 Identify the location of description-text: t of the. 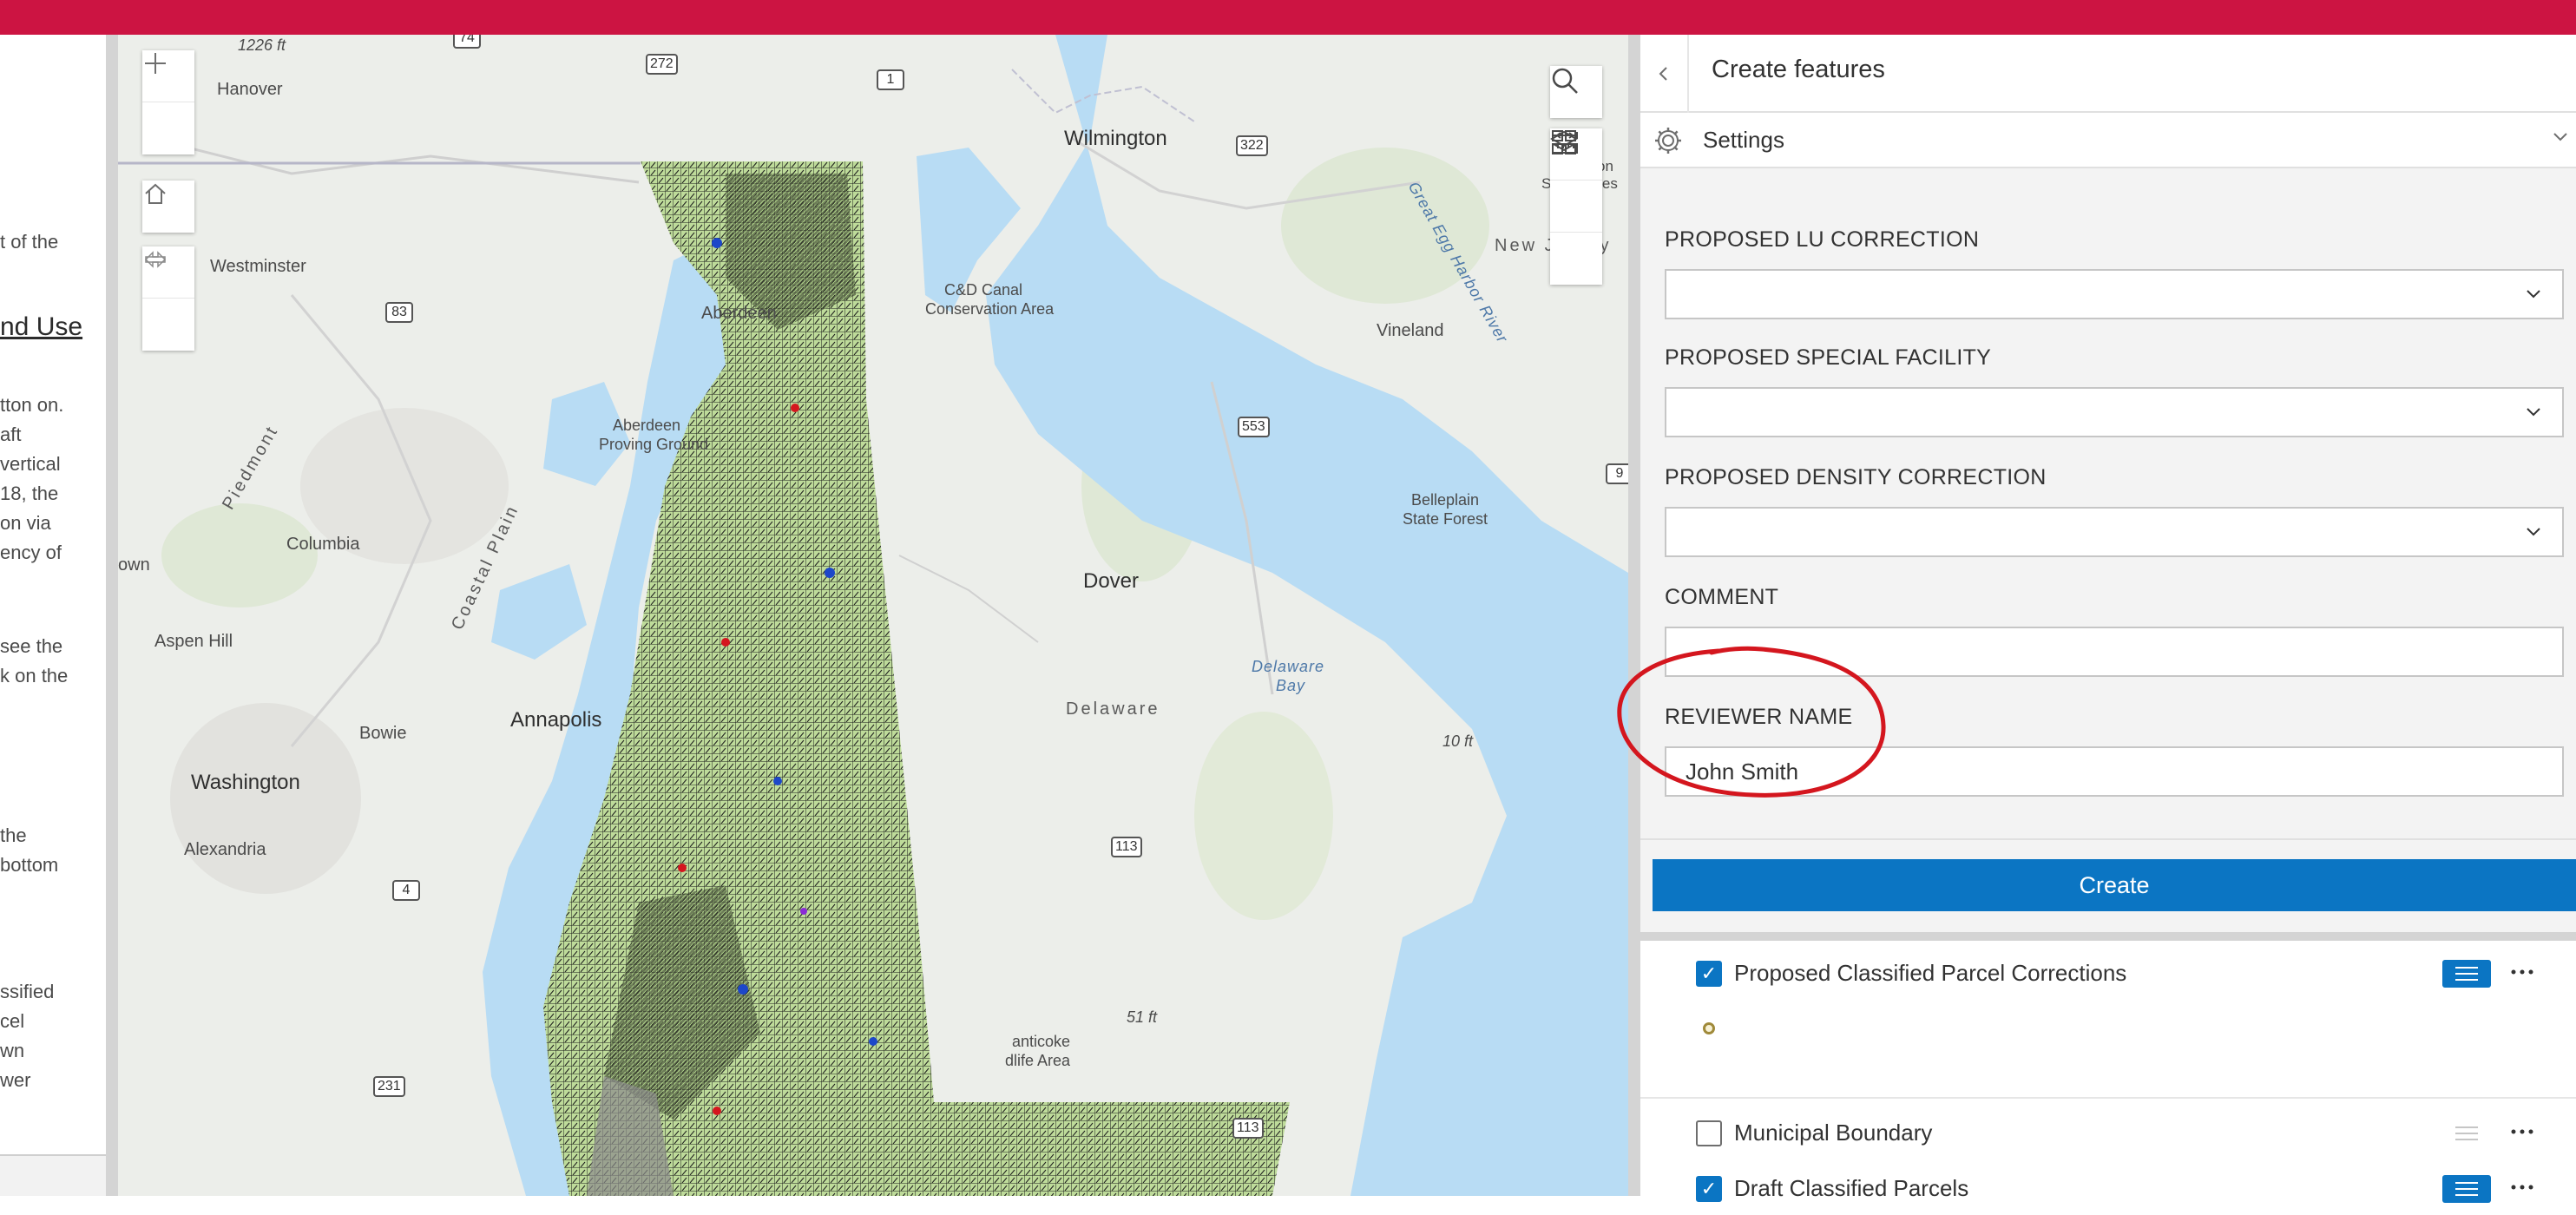
(29, 242).